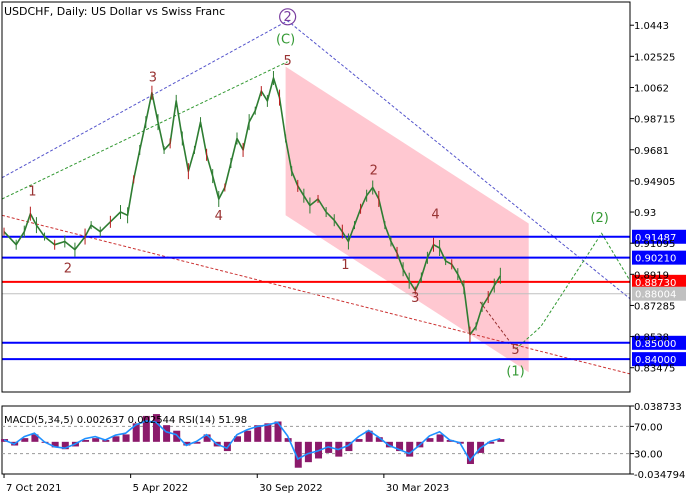  I want to click on wave-label-3: 4, so click(219, 216).